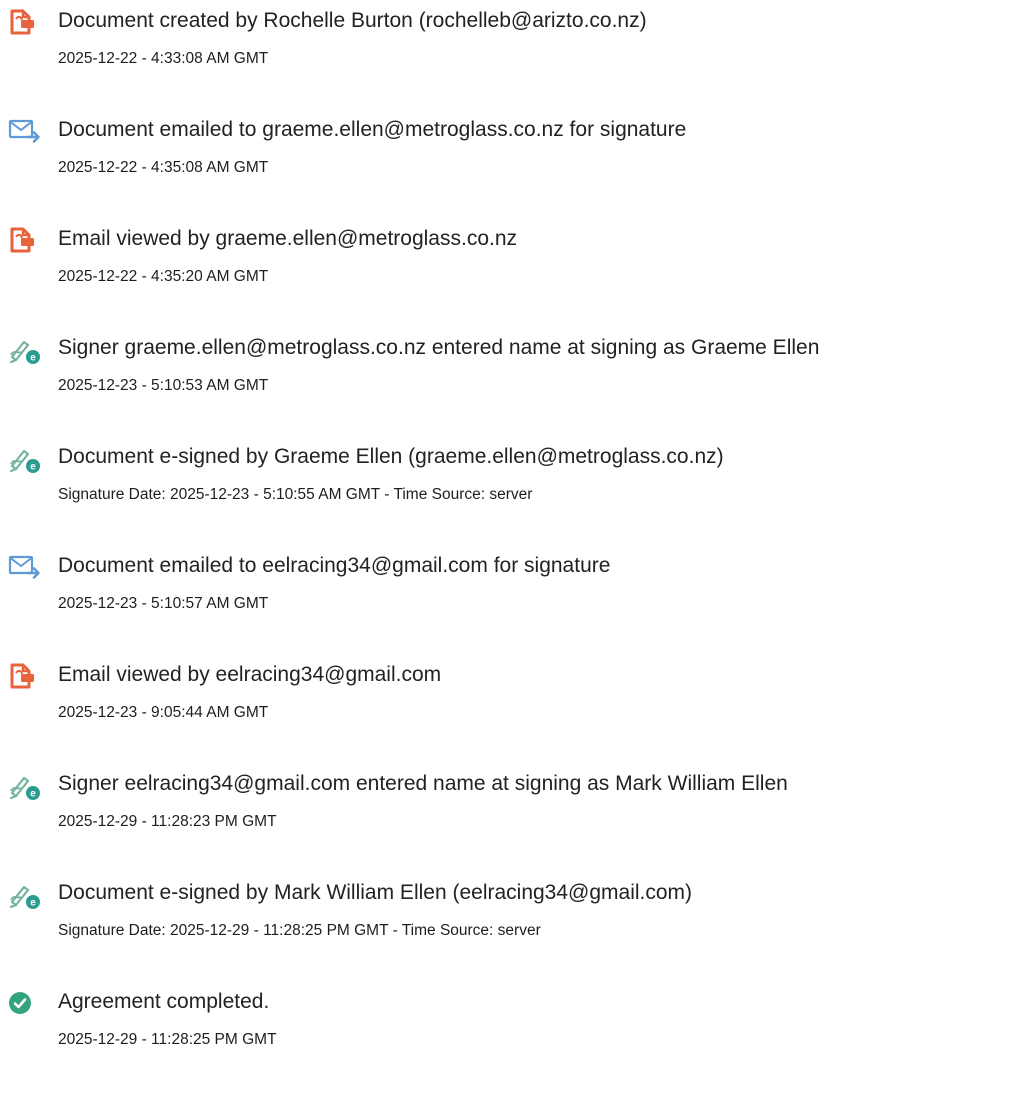 The image size is (1025, 1103). What do you see at coordinates (26, 1004) in the screenshot?
I see `agreement-completed-icon` at bounding box center [26, 1004].